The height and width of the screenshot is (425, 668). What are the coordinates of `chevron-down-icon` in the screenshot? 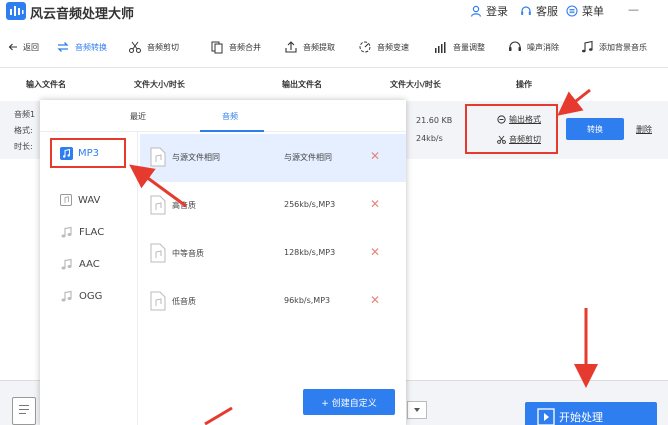 It's located at (417, 410).